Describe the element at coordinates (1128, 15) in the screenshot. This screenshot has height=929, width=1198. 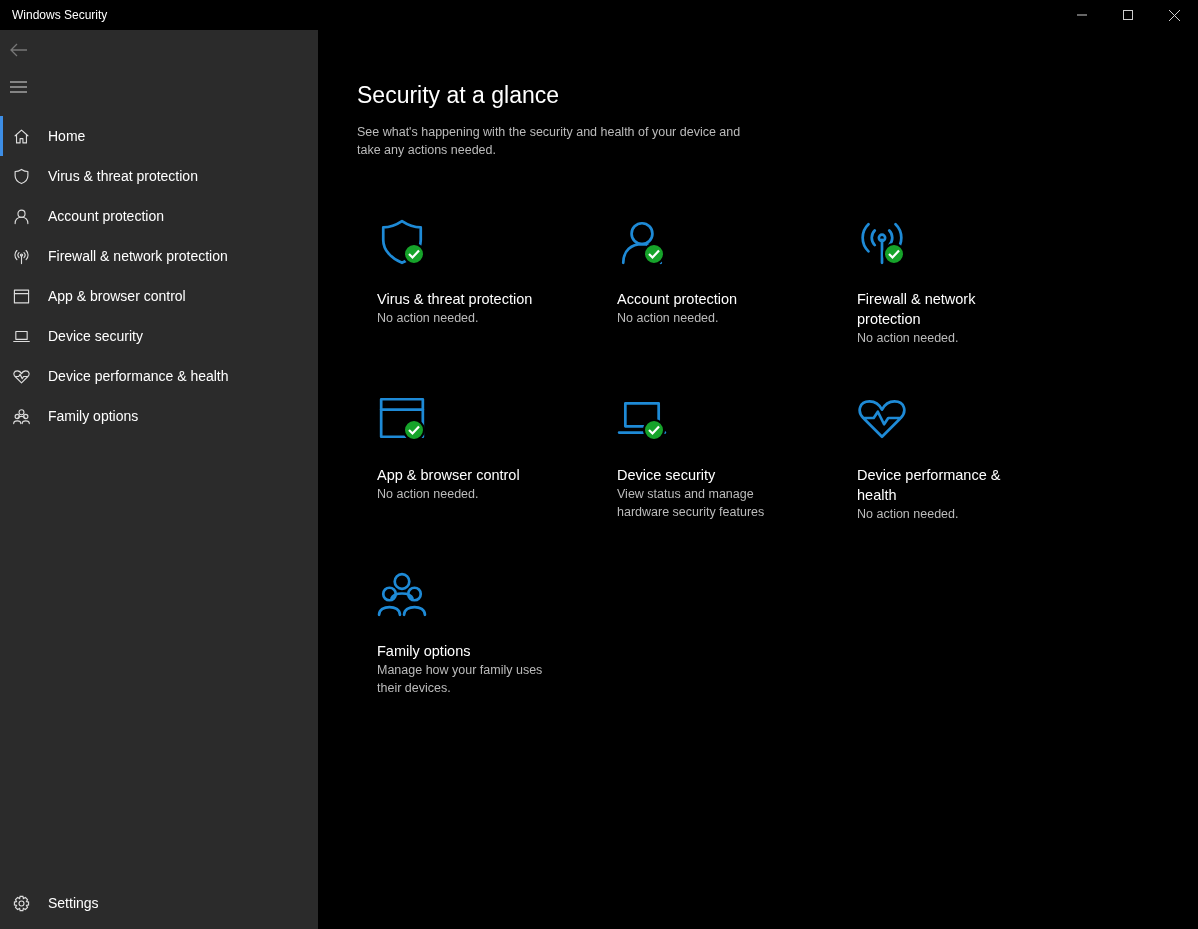
I see `maximize-icon` at that location.